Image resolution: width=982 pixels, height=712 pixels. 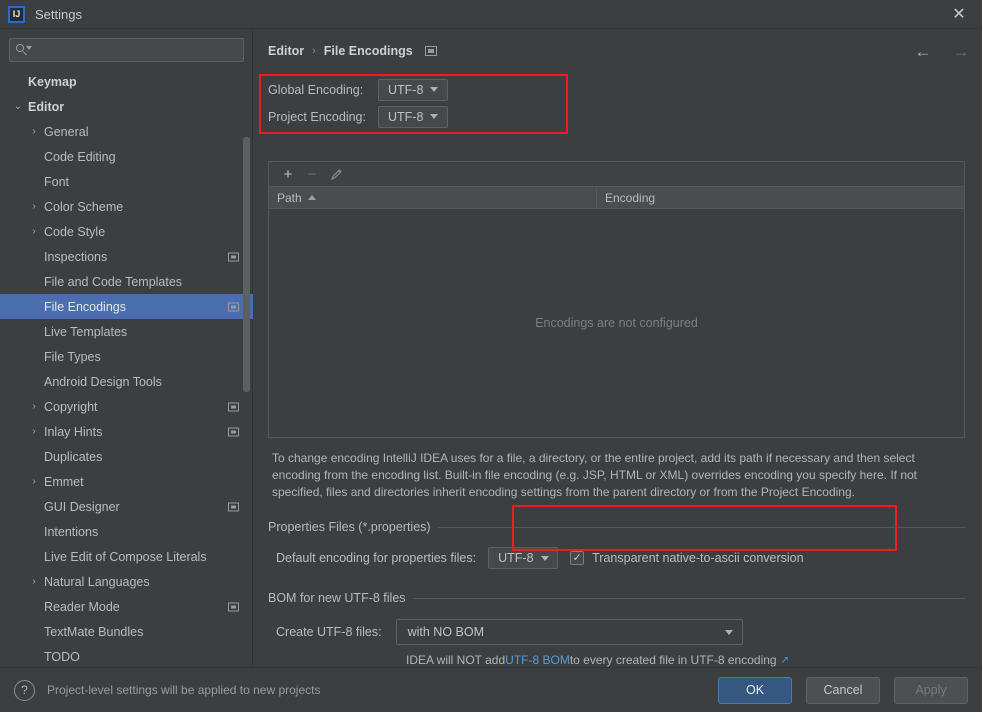 What do you see at coordinates (126, 456) in the screenshot?
I see `sidebar-item-duplicates: Duplicates` at bounding box center [126, 456].